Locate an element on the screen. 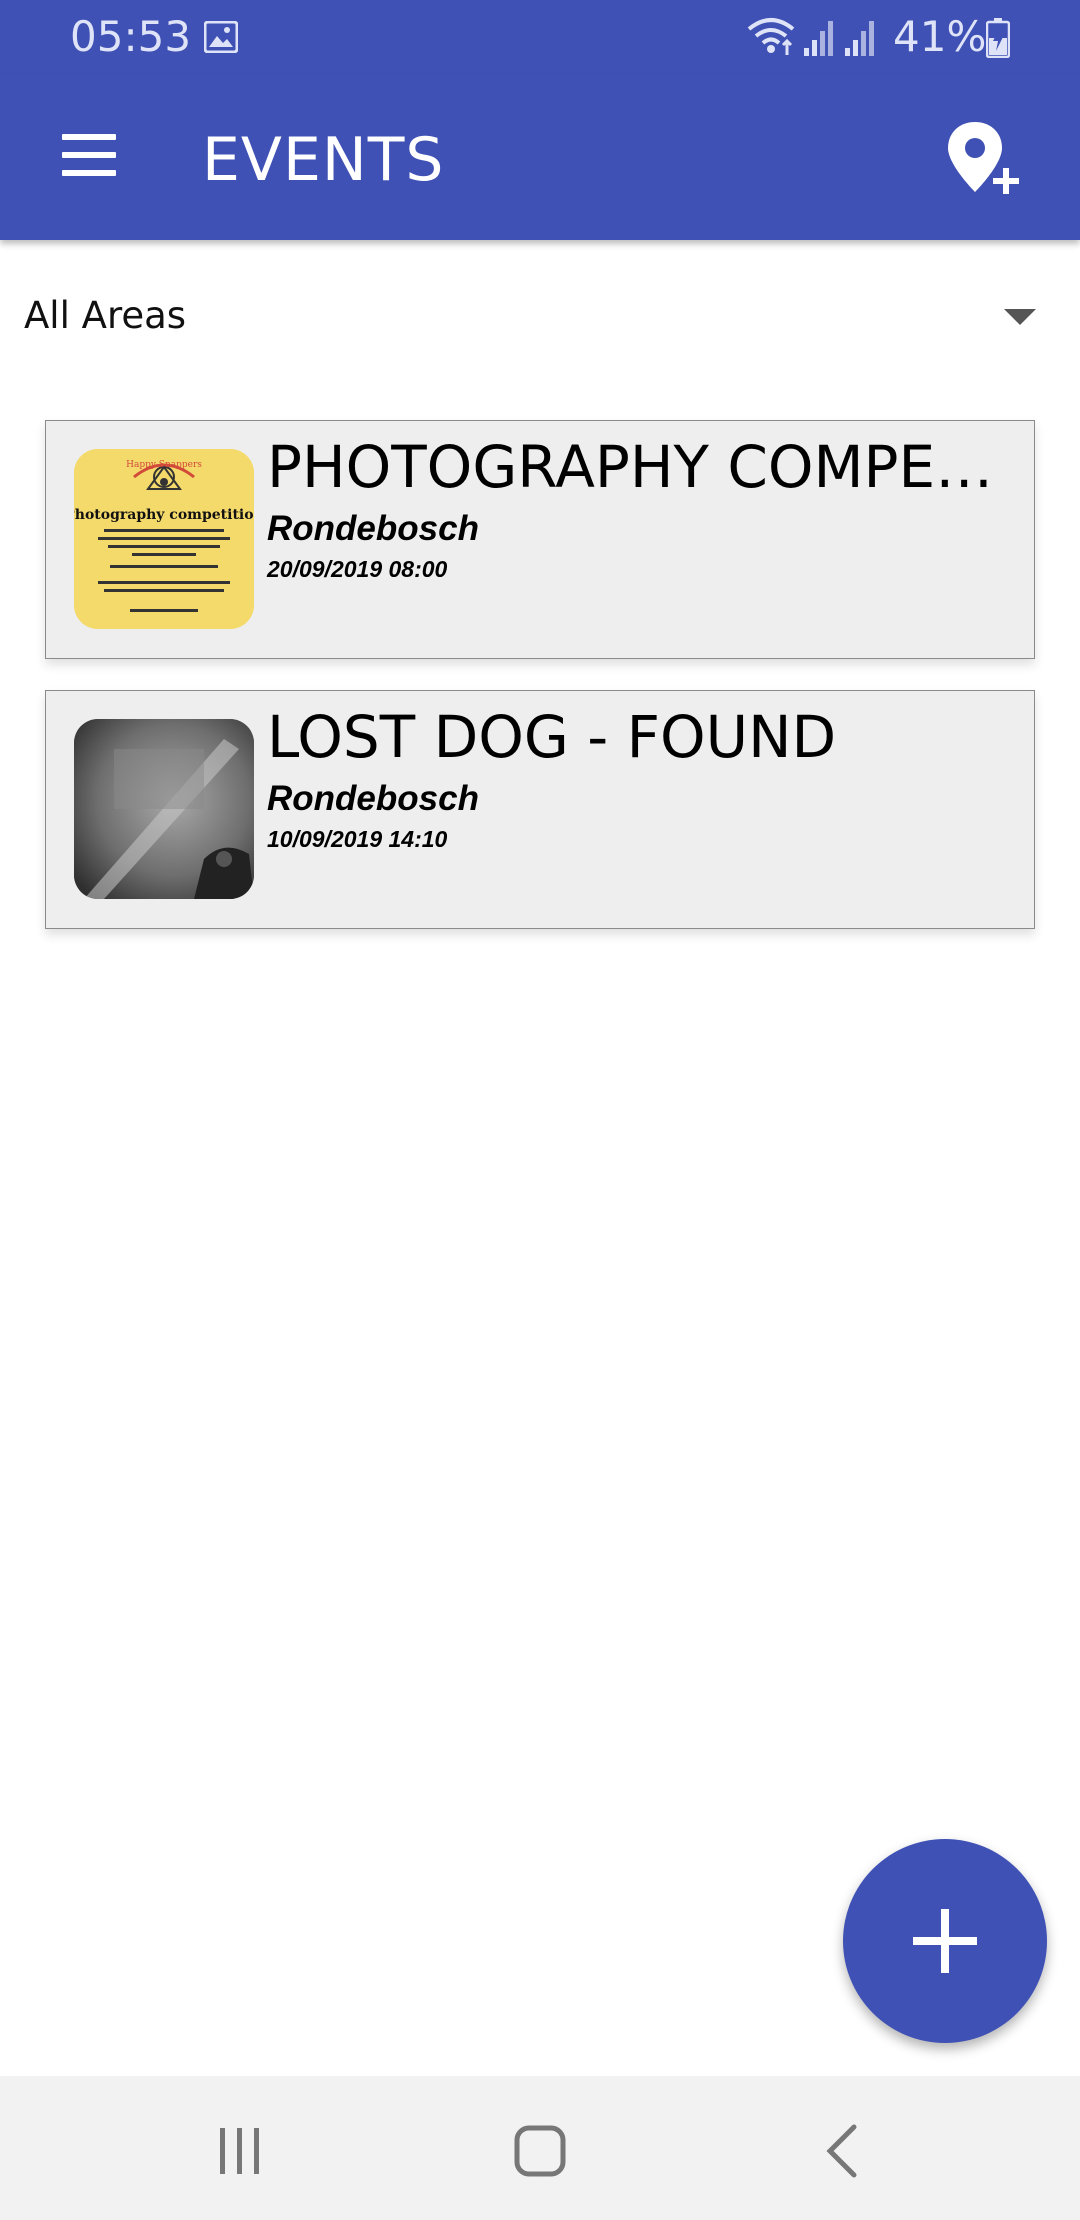 Image resolution: width=1080 pixels, height=2220 pixels. add-event-button is located at coordinates (945, 1941).